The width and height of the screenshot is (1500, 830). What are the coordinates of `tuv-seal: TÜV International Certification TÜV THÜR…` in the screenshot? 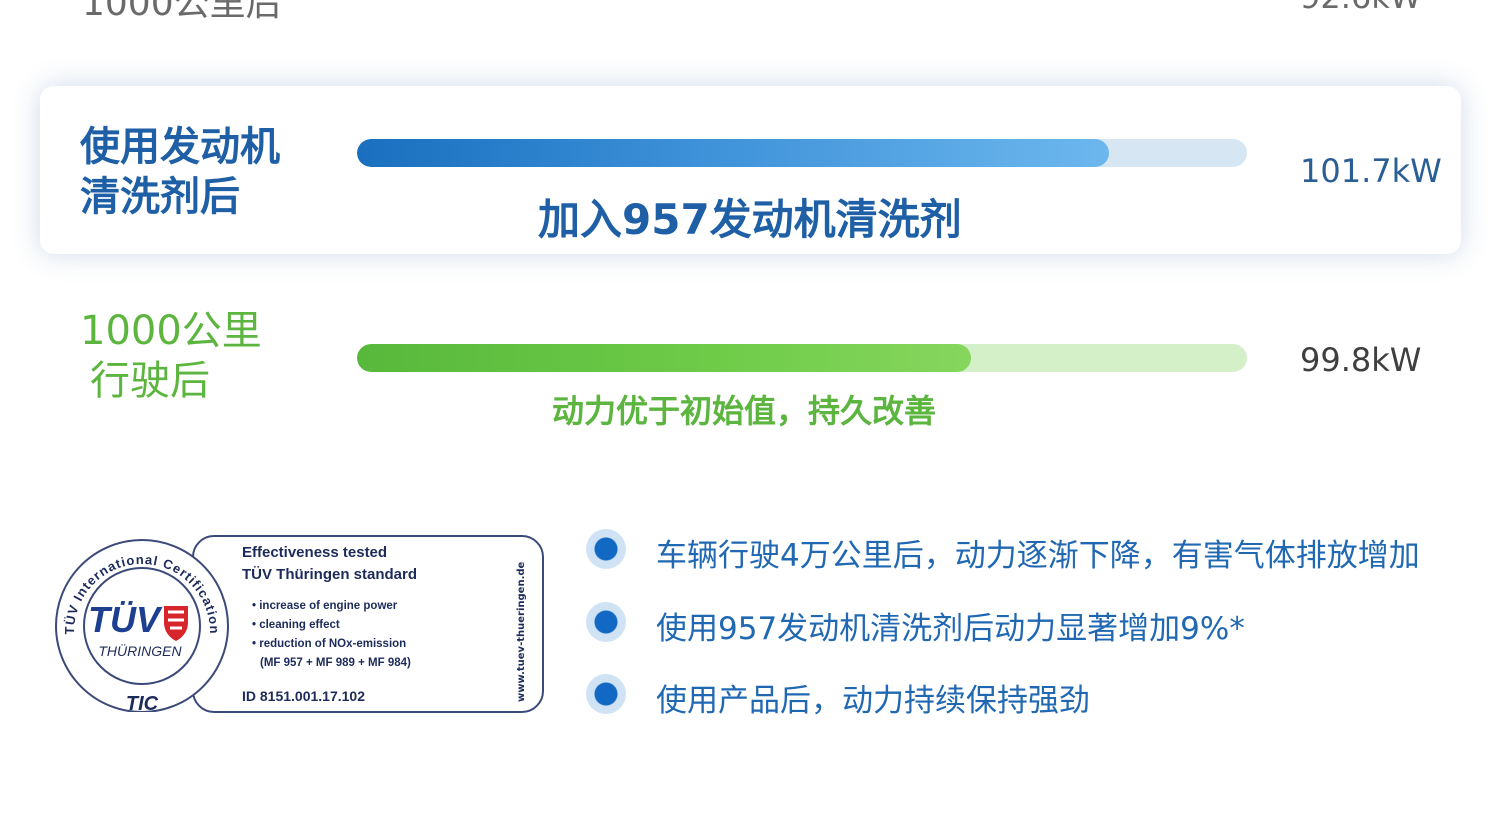 It's located at (142, 625).